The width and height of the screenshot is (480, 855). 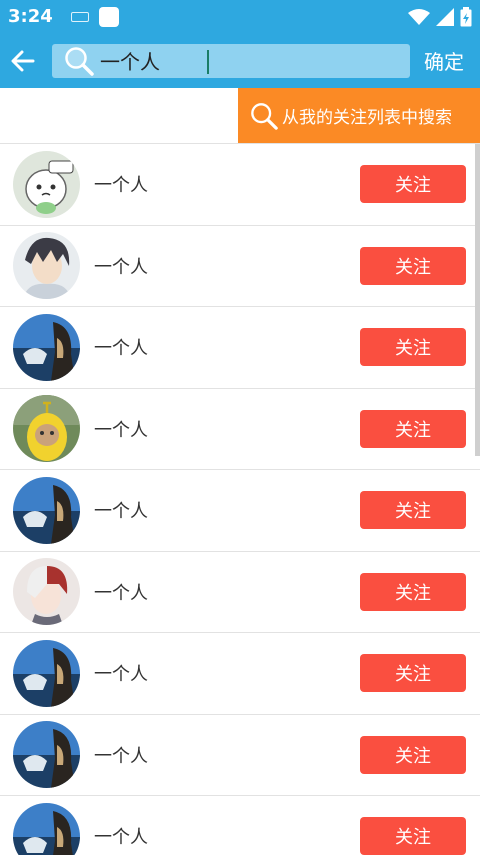 I want to click on cartoon-egg-avatar-icon, so click(x=46, y=184).